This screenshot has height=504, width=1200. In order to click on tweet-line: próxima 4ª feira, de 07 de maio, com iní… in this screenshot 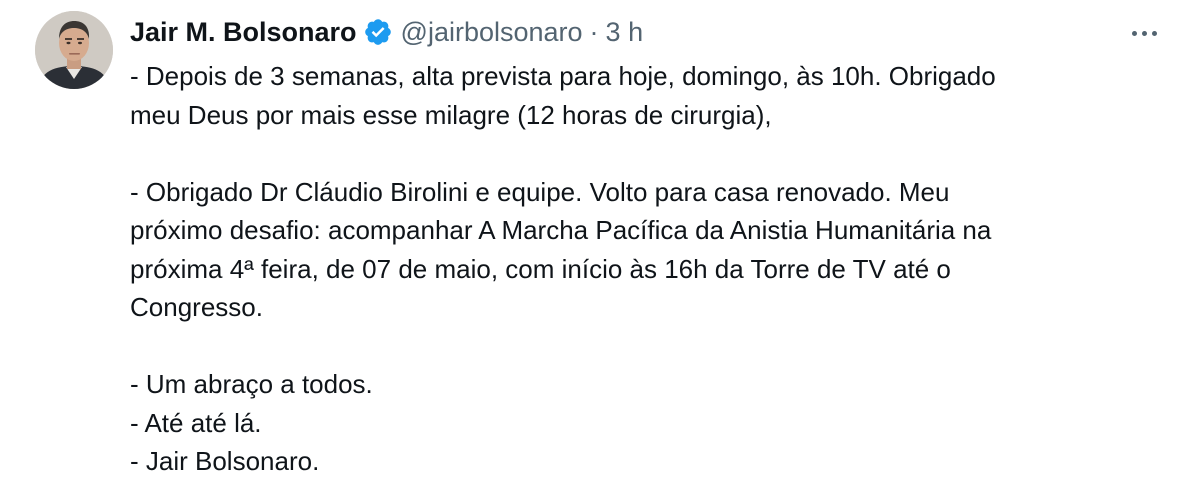, I will do `click(540, 268)`.